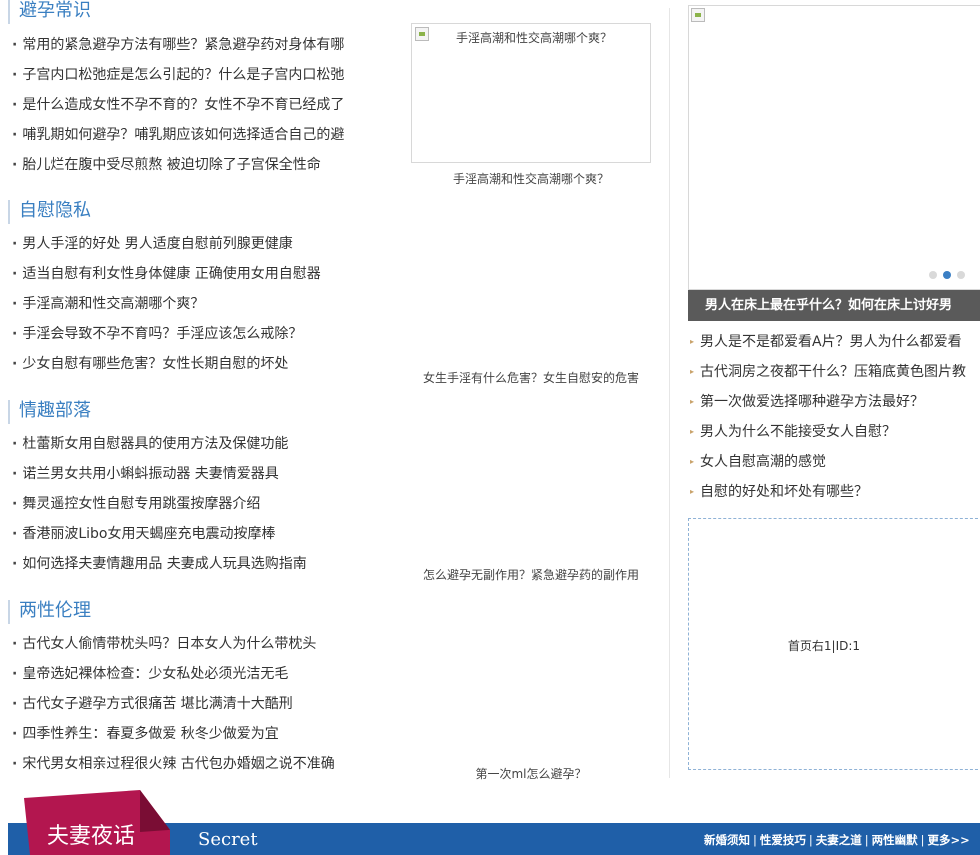 This screenshot has width=980, height=855. I want to click on list-item: 是什么造成女性不孕不育的？女性不孕不育已经成了, so click(192, 105).